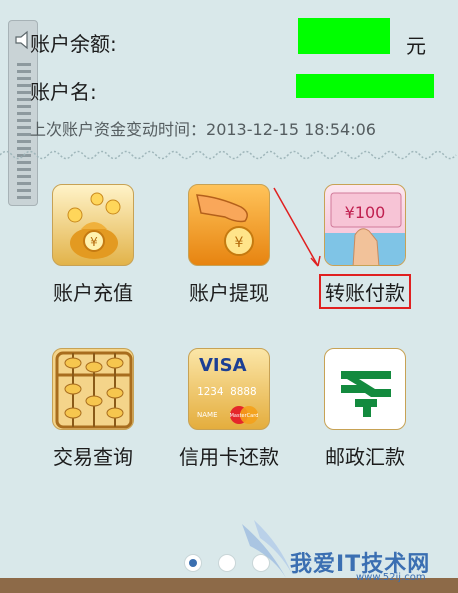  I want to click on tile-credit-card-repayment: VISA 1234 8888 NAME MasterCard 信用卡还款, so click(229, 409).